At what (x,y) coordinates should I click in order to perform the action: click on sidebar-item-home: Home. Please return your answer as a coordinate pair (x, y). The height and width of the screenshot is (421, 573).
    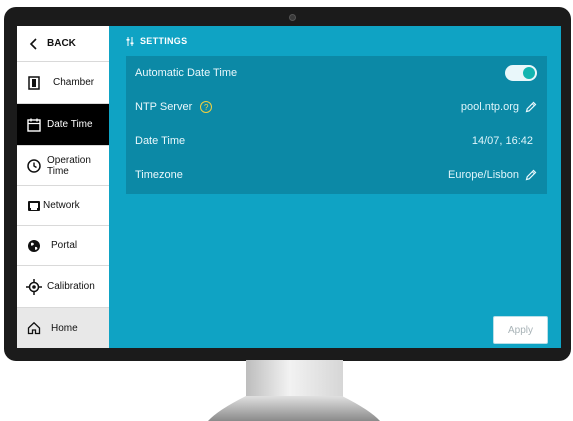
    Looking at the image, I should click on (63, 328).